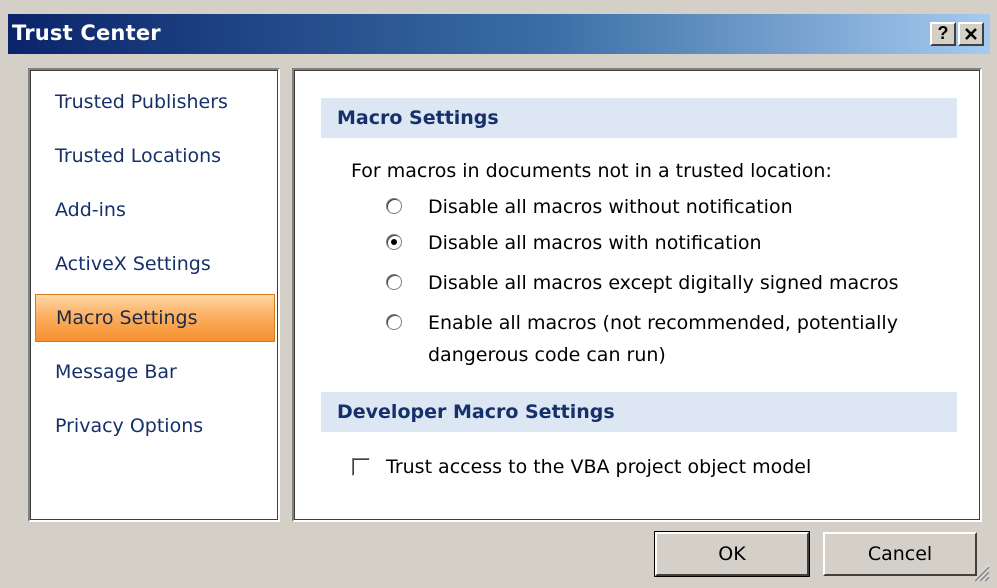  I want to click on radio-label: Disable all macros without notification, so click(610, 207).